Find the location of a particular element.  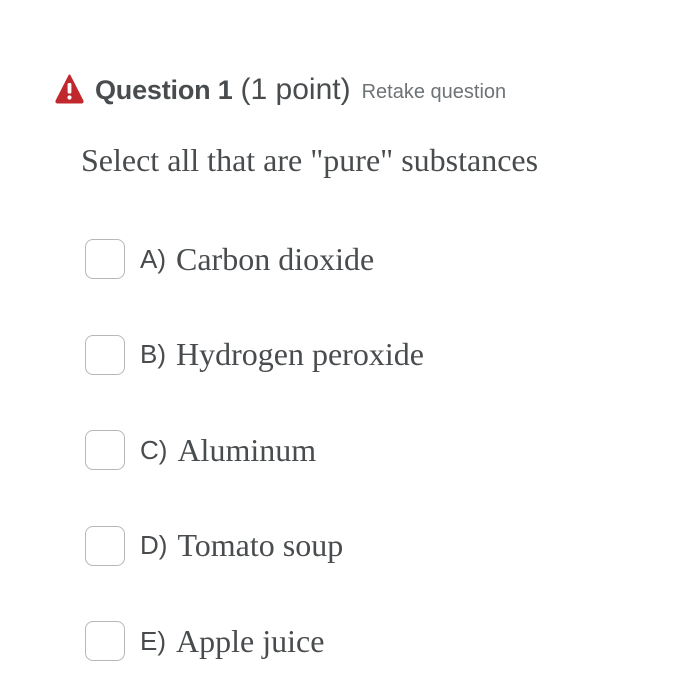

checkbox-c is located at coordinates (105, 450).